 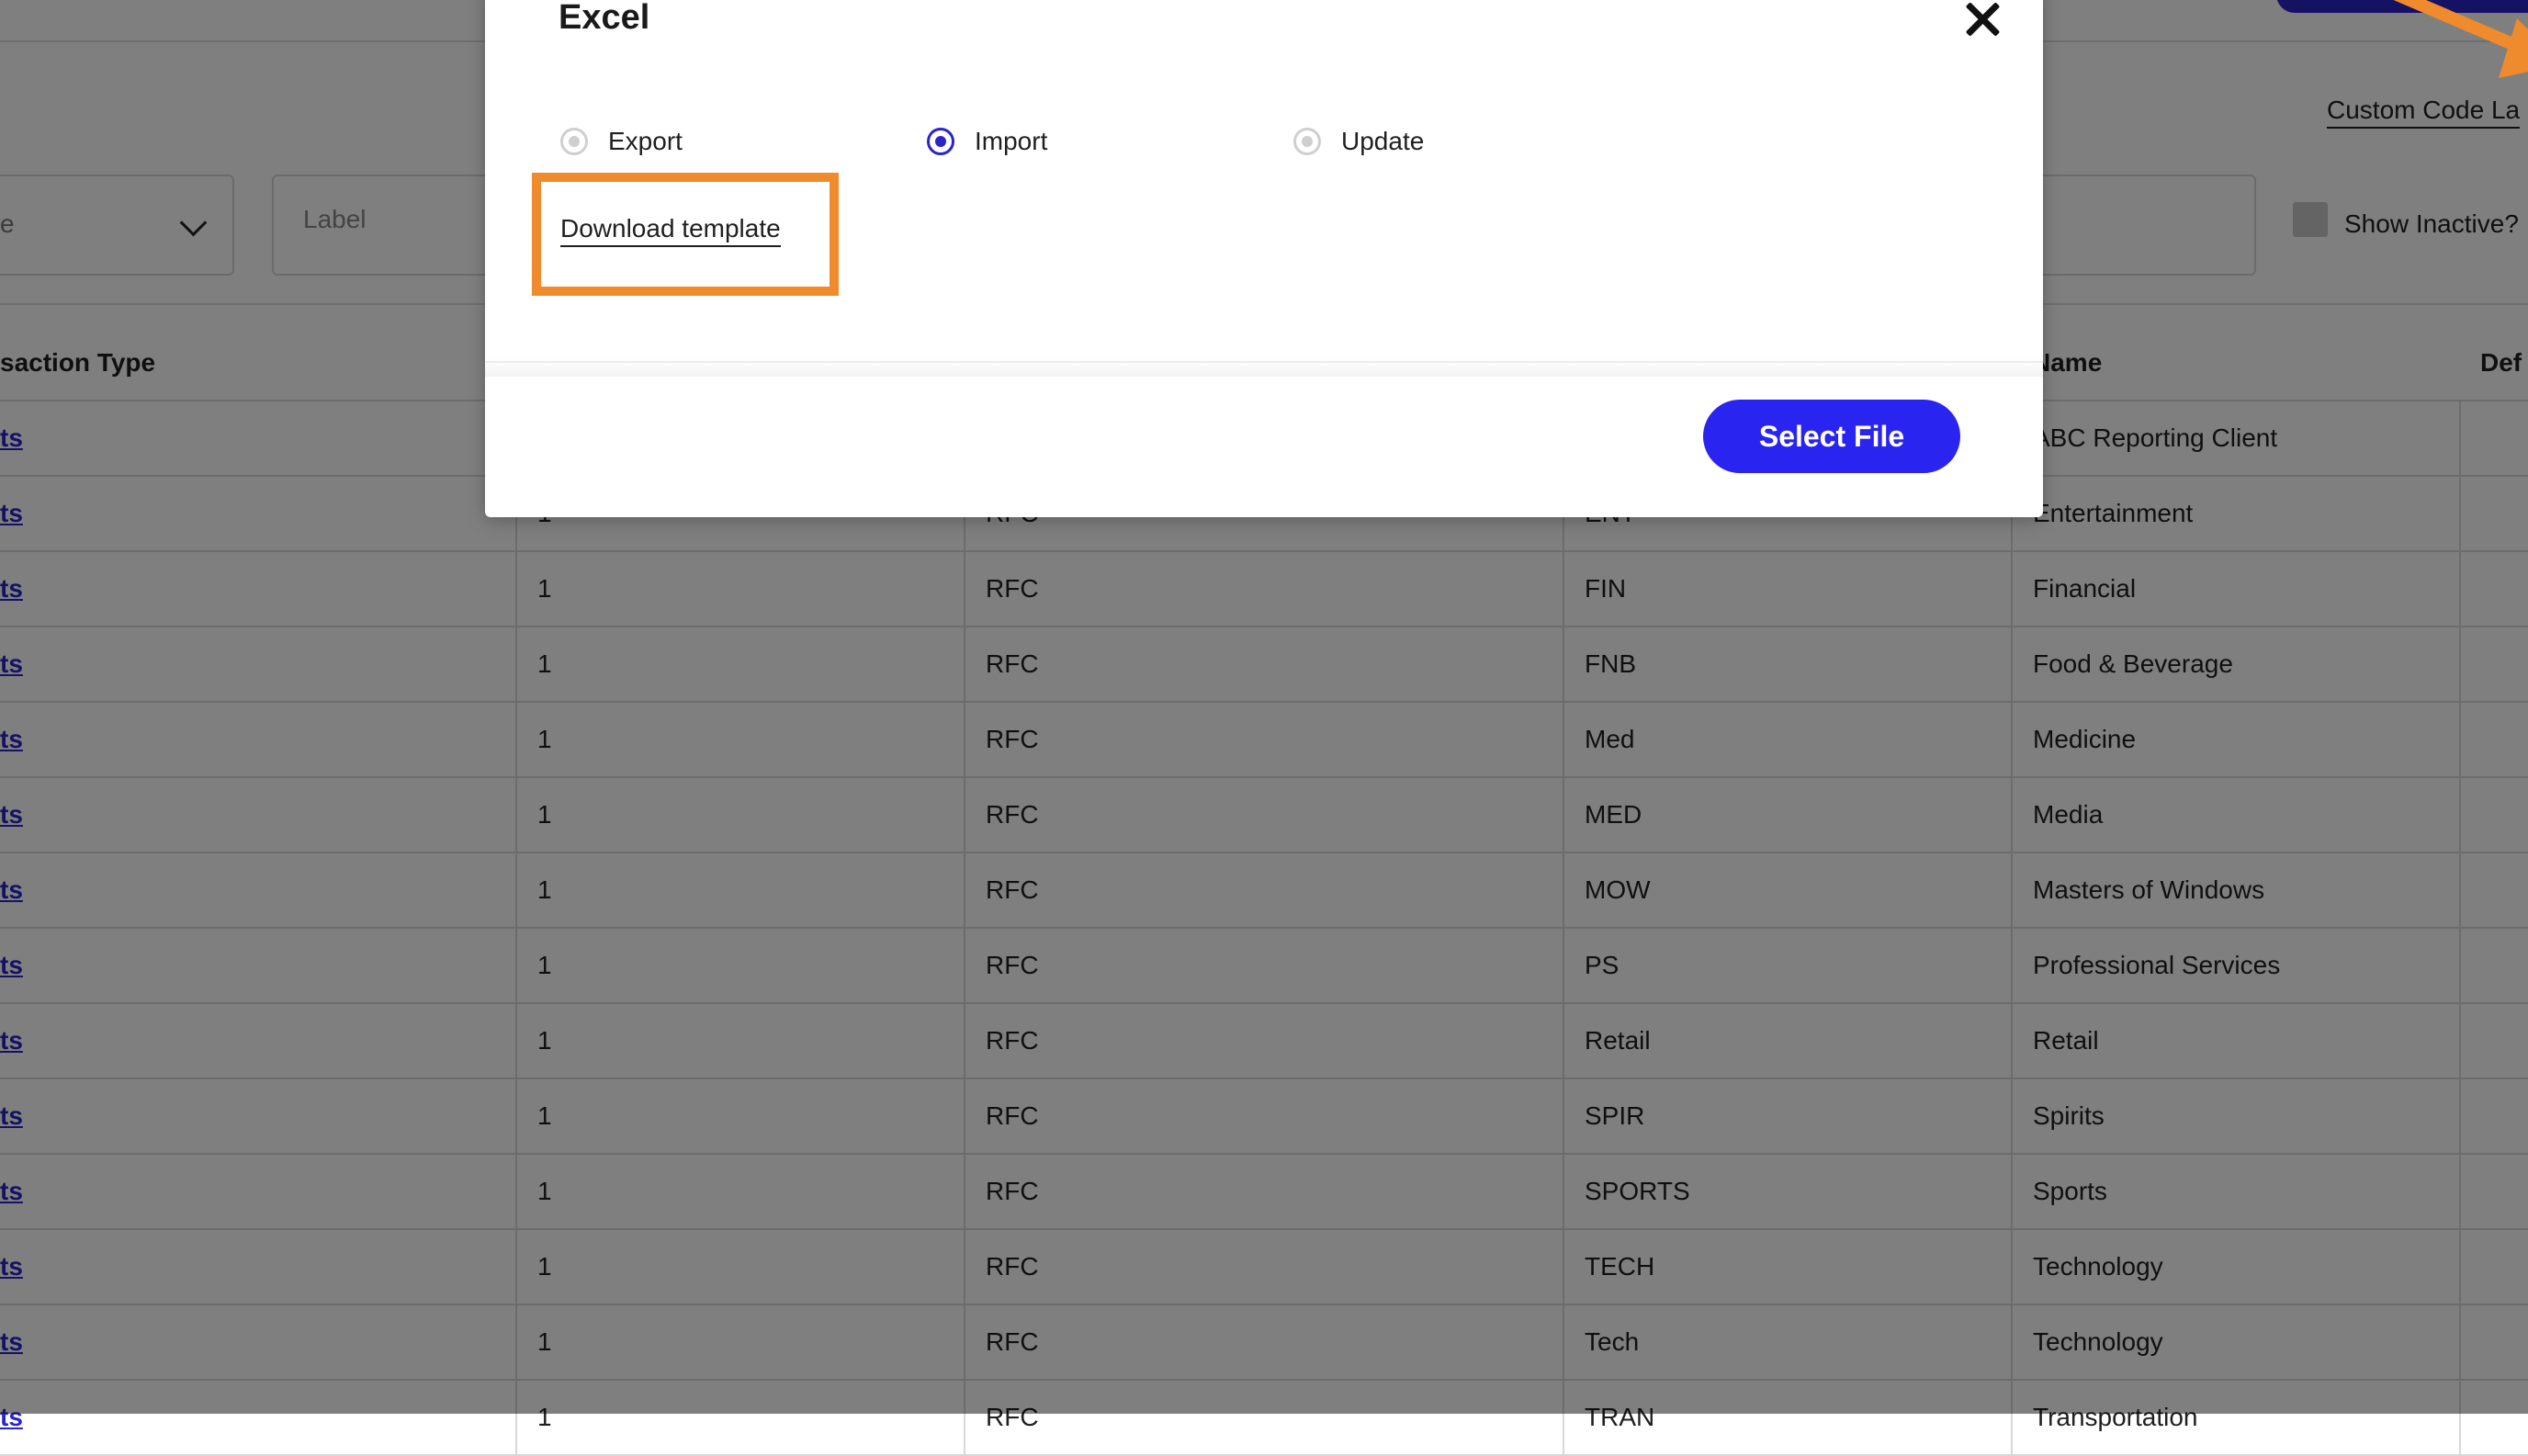 I want to click on radio-label: Import, so click(x=1011, y=141).